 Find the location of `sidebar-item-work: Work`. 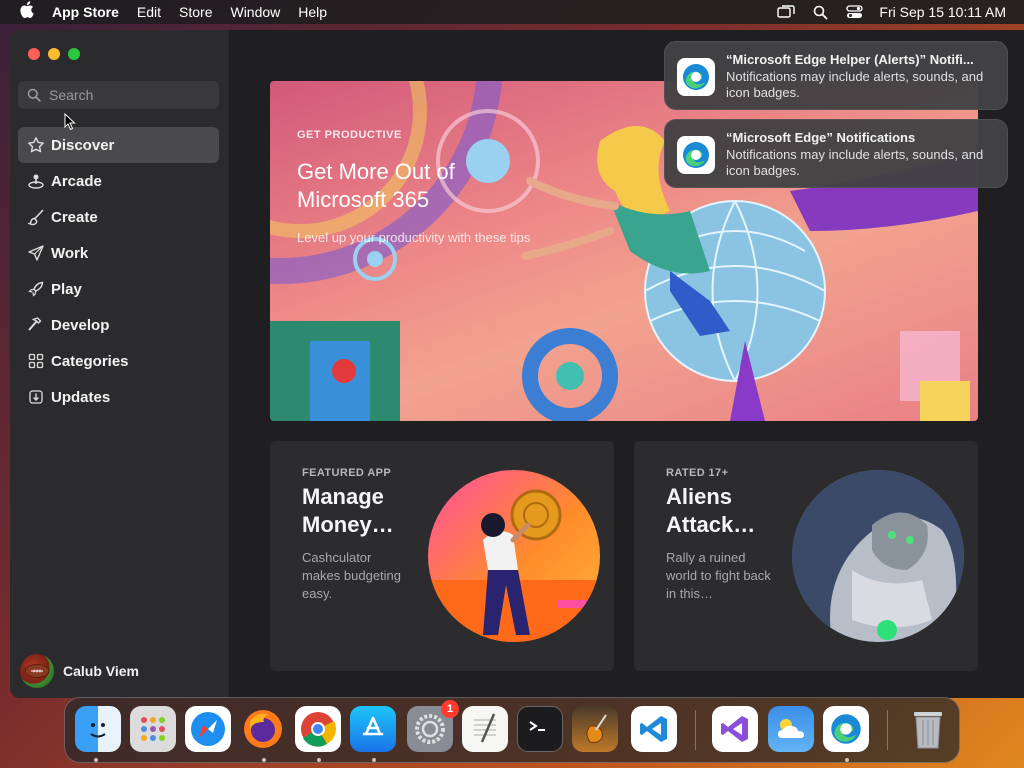

sidebar-item-work: Work is located at coordinates (118, 253).